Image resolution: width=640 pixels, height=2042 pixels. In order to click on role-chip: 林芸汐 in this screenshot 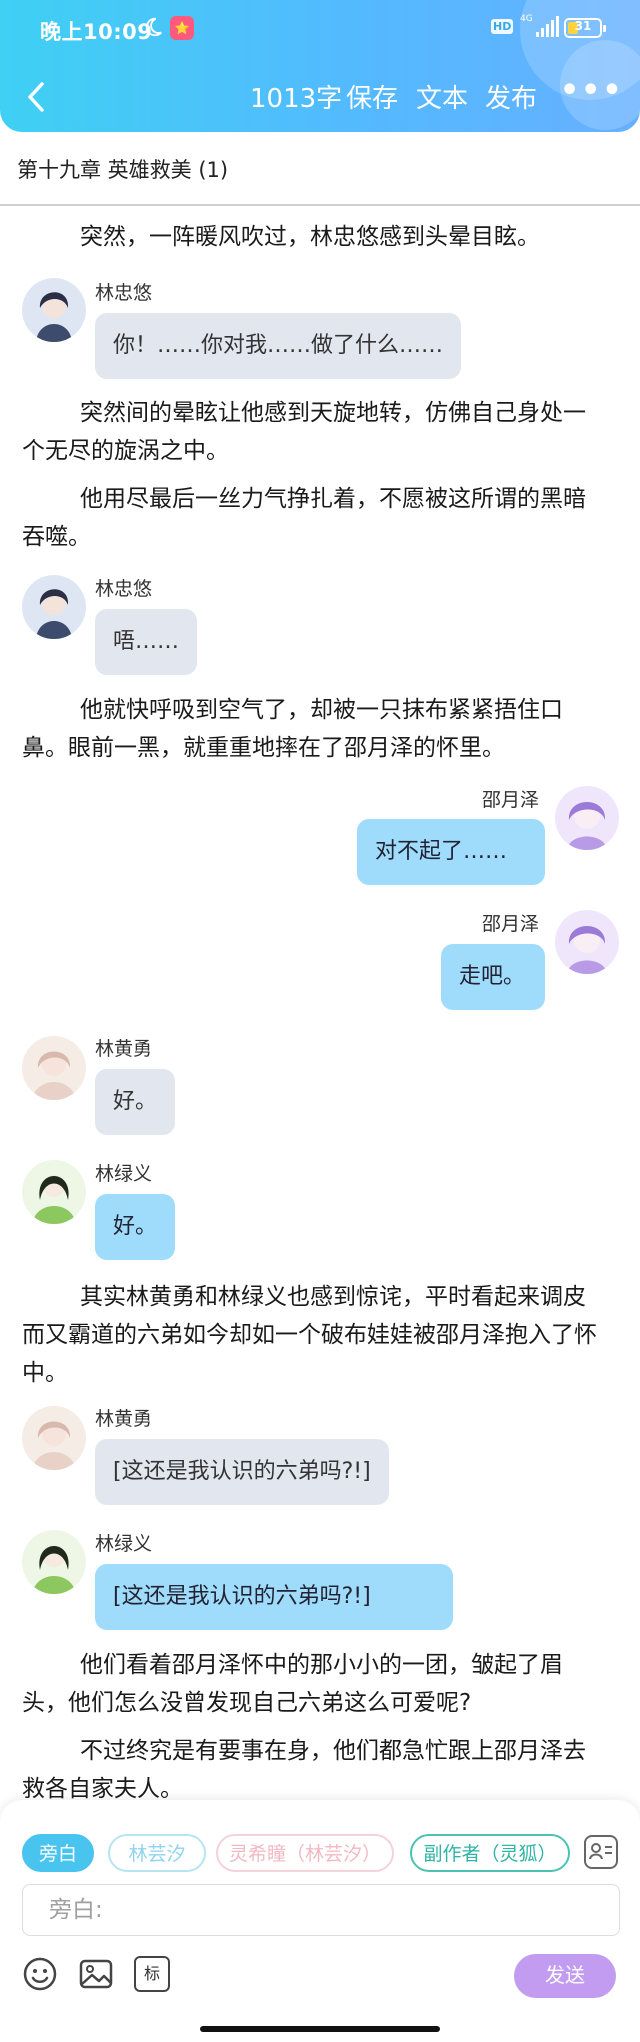, I will do `click(157, 1853)`.